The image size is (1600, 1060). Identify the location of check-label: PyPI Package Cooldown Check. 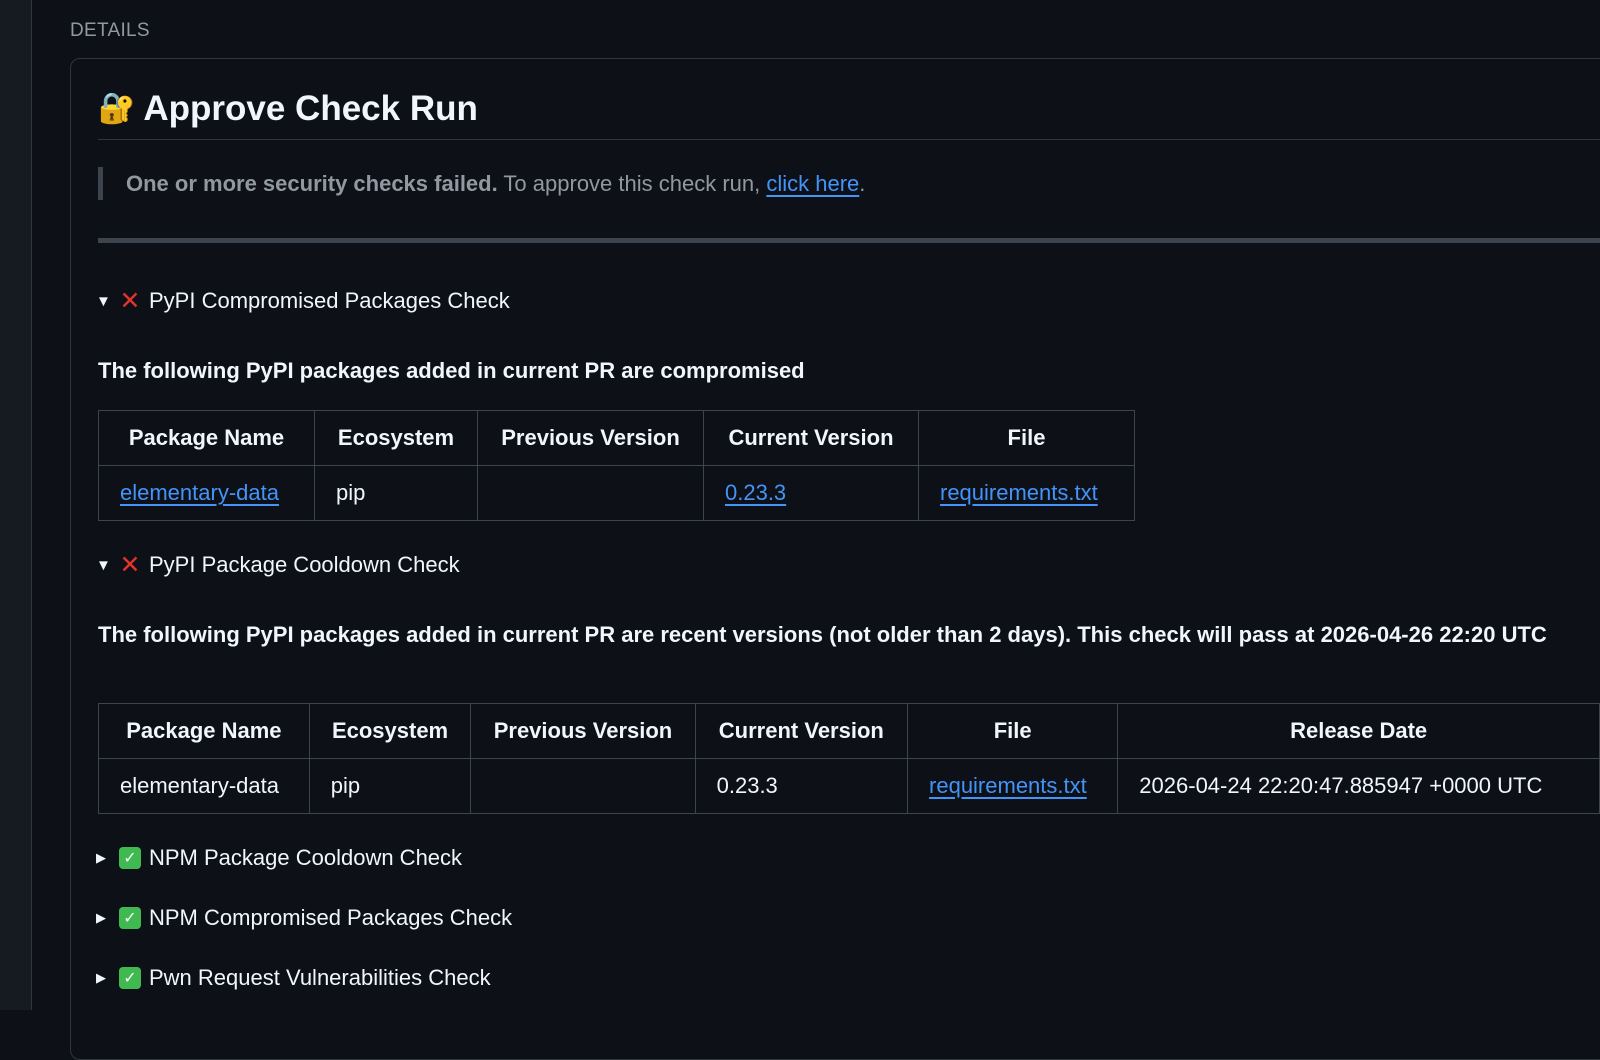
(304, 564).